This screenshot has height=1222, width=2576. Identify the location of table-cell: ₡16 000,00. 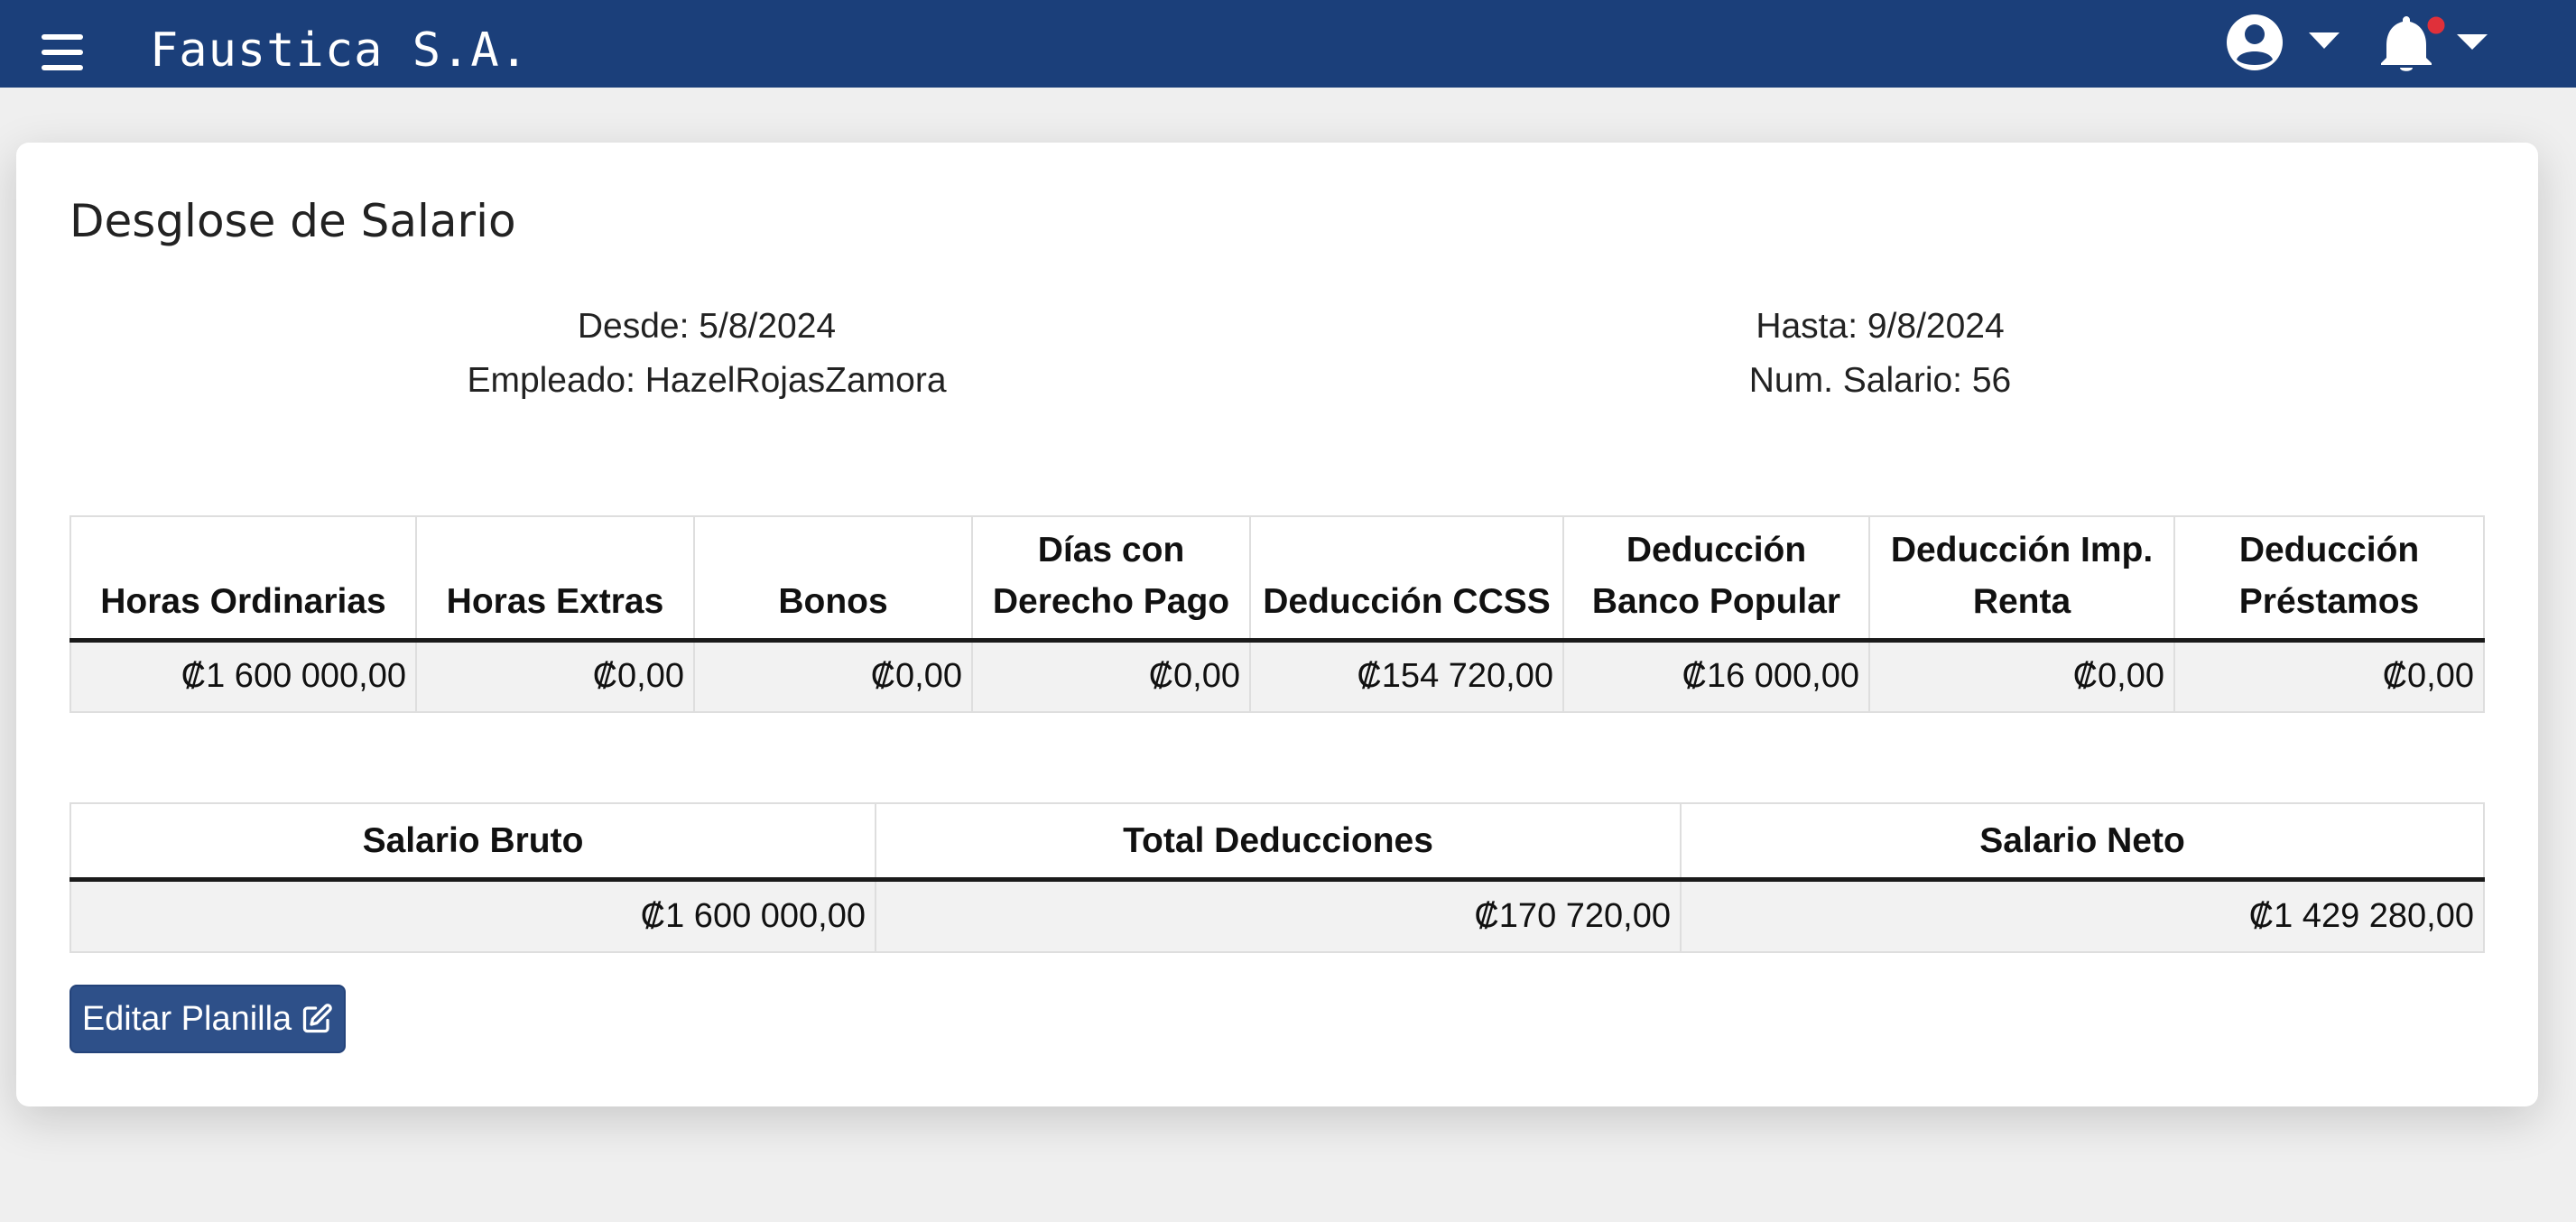
(1716, 676).